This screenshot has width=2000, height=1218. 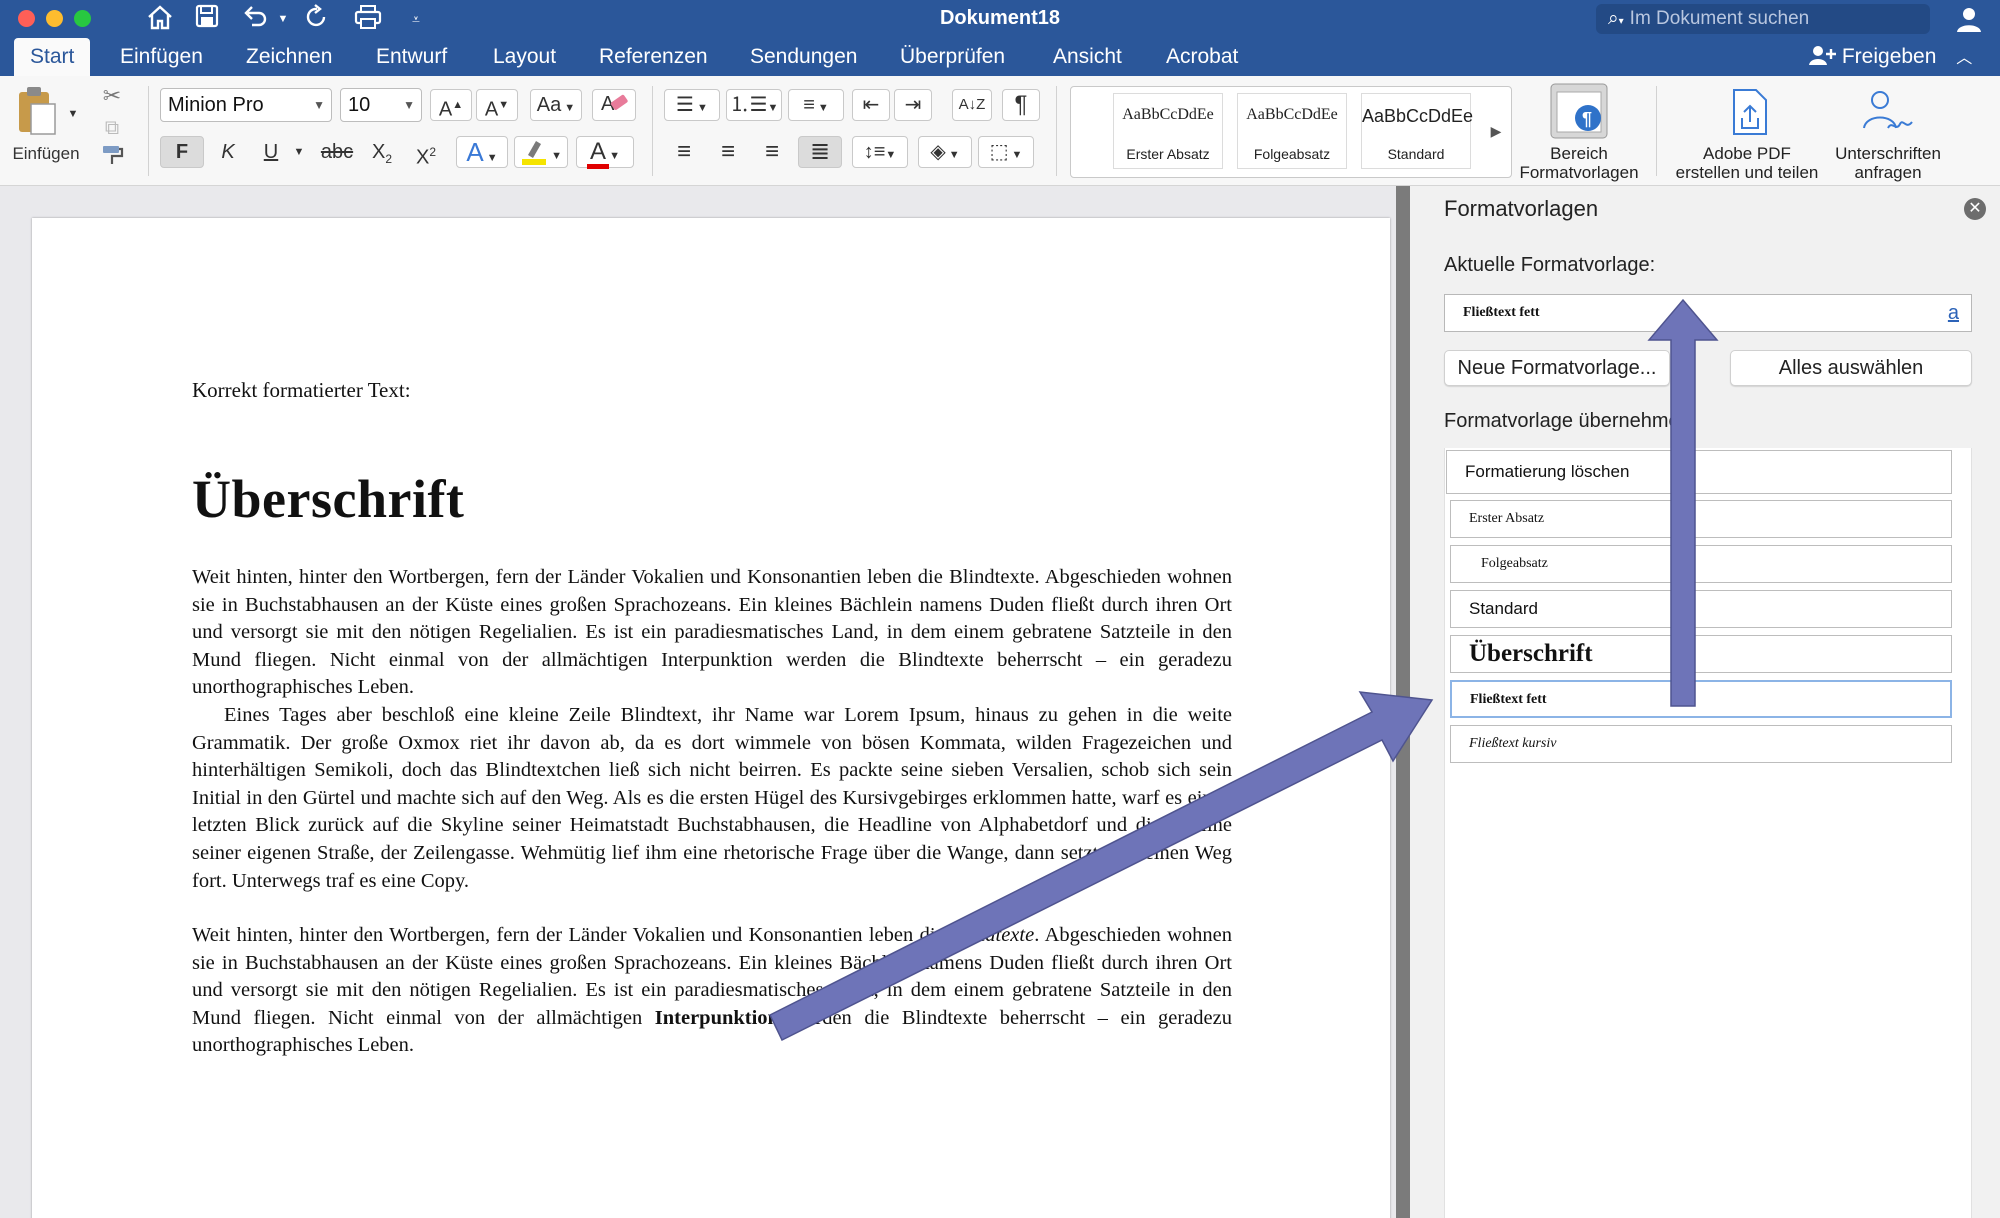 What do you see at coordinates (161, 57) in the screenshot?
I see `tab-einfuegen: Einfügen` at bounding box center [161, 57].